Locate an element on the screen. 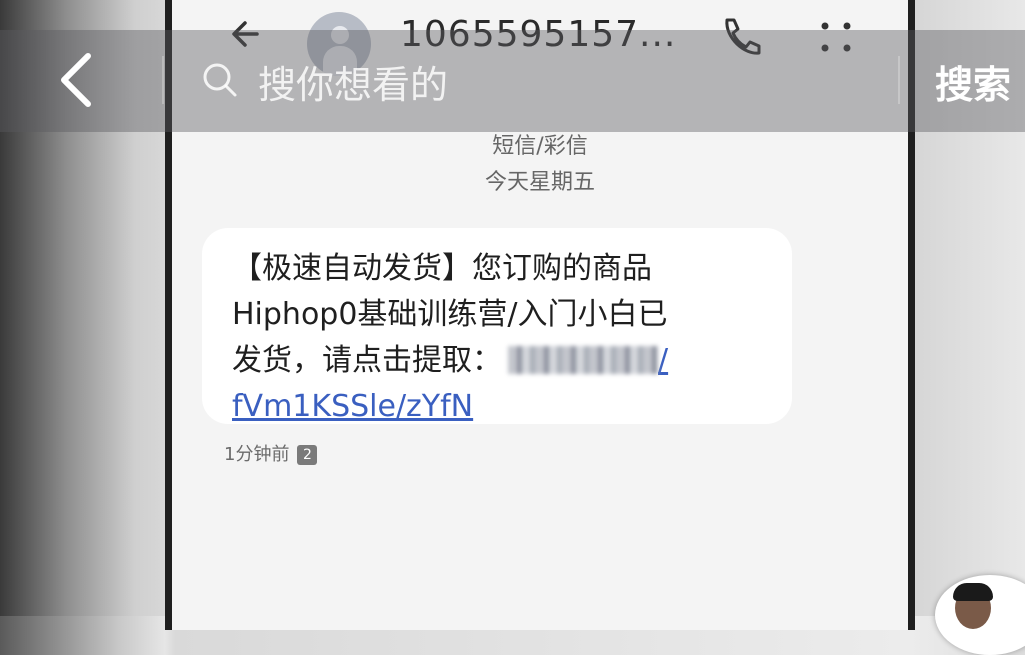 This screenshot has width=1025, height=655. message-link-tail: / is located at coordinates (663, 360).